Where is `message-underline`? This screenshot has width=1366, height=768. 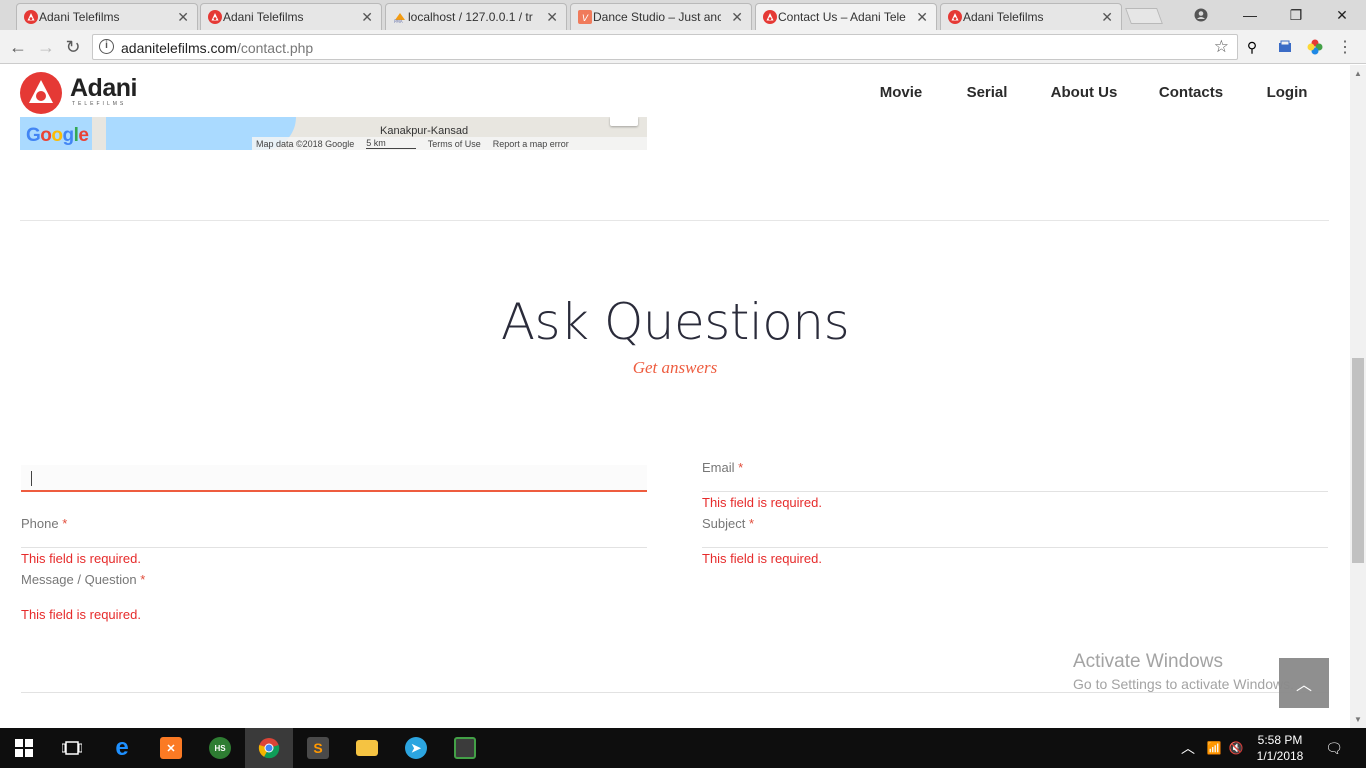
message-underline is located at coordinates (675, 692).